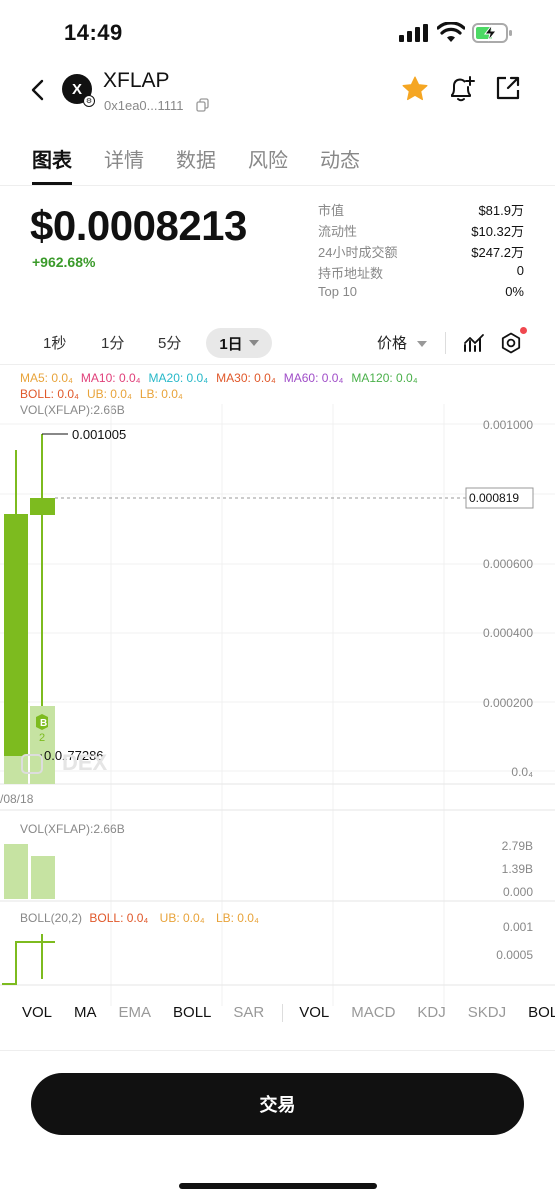 The width and height of the screenshot is (555, 1200). Describe the element at coordinates (112, 342) in the screenshot. I see `interval-1m: 1分` at that location.